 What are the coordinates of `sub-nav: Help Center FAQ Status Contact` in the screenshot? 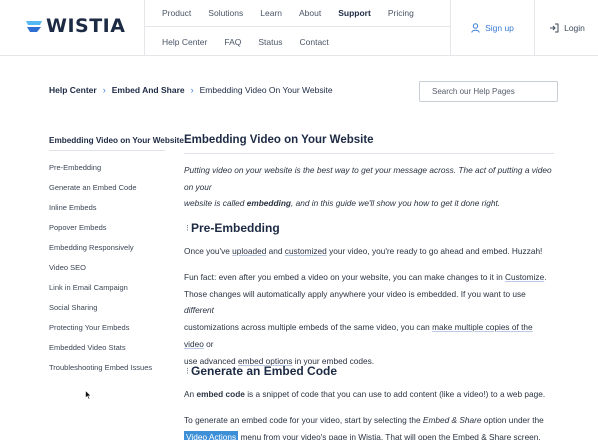 It's located at (298, 41).